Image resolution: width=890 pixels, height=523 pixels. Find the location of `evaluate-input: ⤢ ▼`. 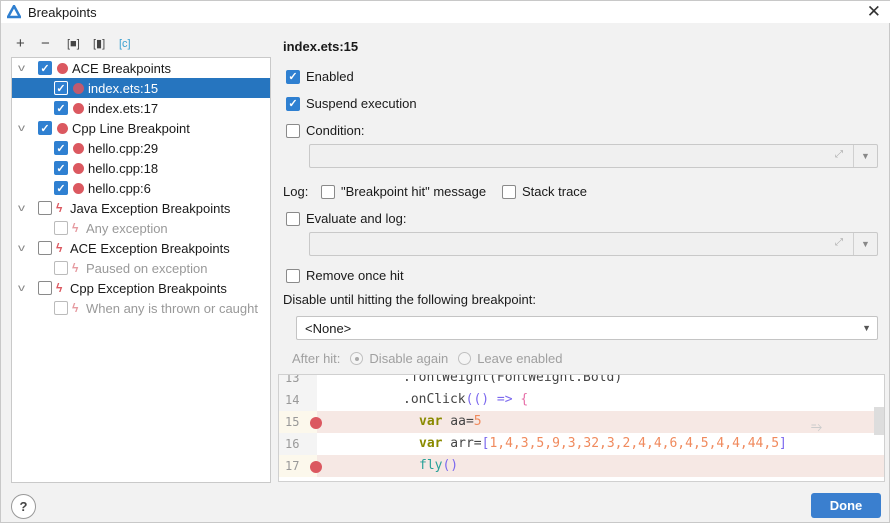

evaluate-input: ⤢ ▼ is located at coordinates (593, 244).